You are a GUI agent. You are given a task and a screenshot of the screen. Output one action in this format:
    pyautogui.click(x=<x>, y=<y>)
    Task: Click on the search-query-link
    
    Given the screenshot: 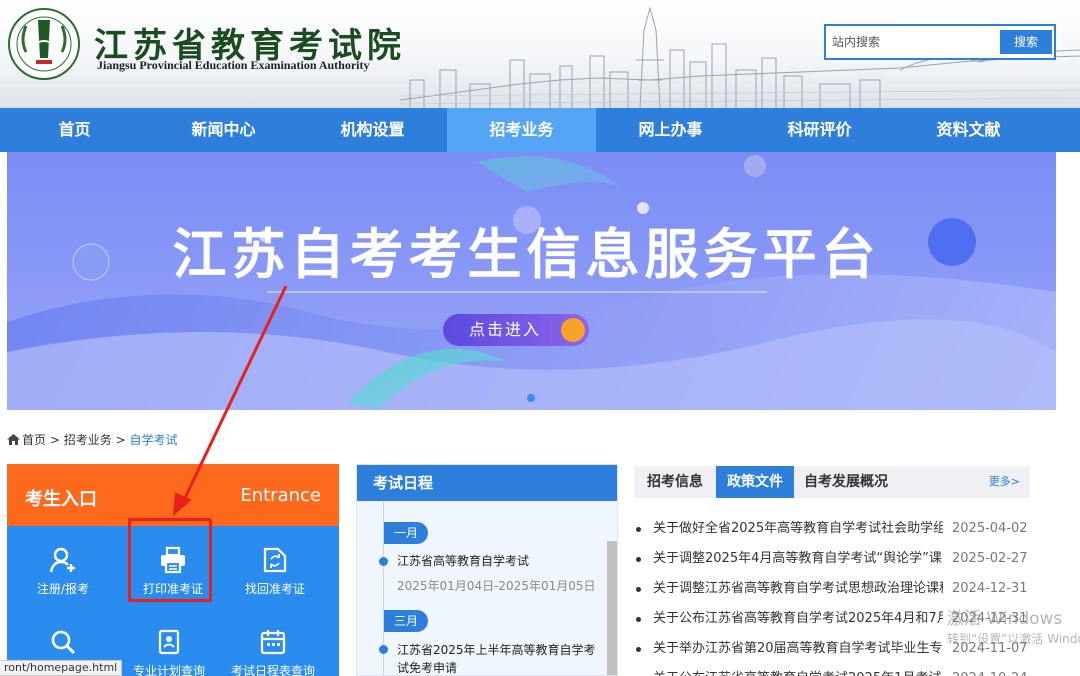 What is the action you would take?
    pyautogui.click(x=63, y=645)
    